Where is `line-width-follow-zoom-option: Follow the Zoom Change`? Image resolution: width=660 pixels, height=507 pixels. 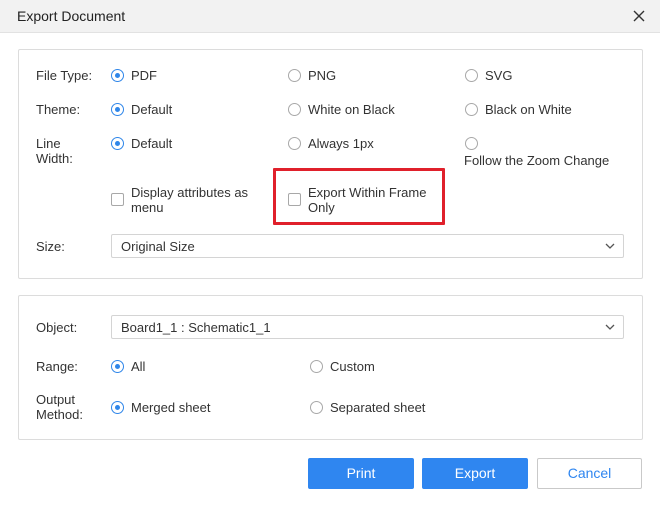
line-width-follow-zoom-option: Follow the Zoom Change is located at coordinates (544, 153).